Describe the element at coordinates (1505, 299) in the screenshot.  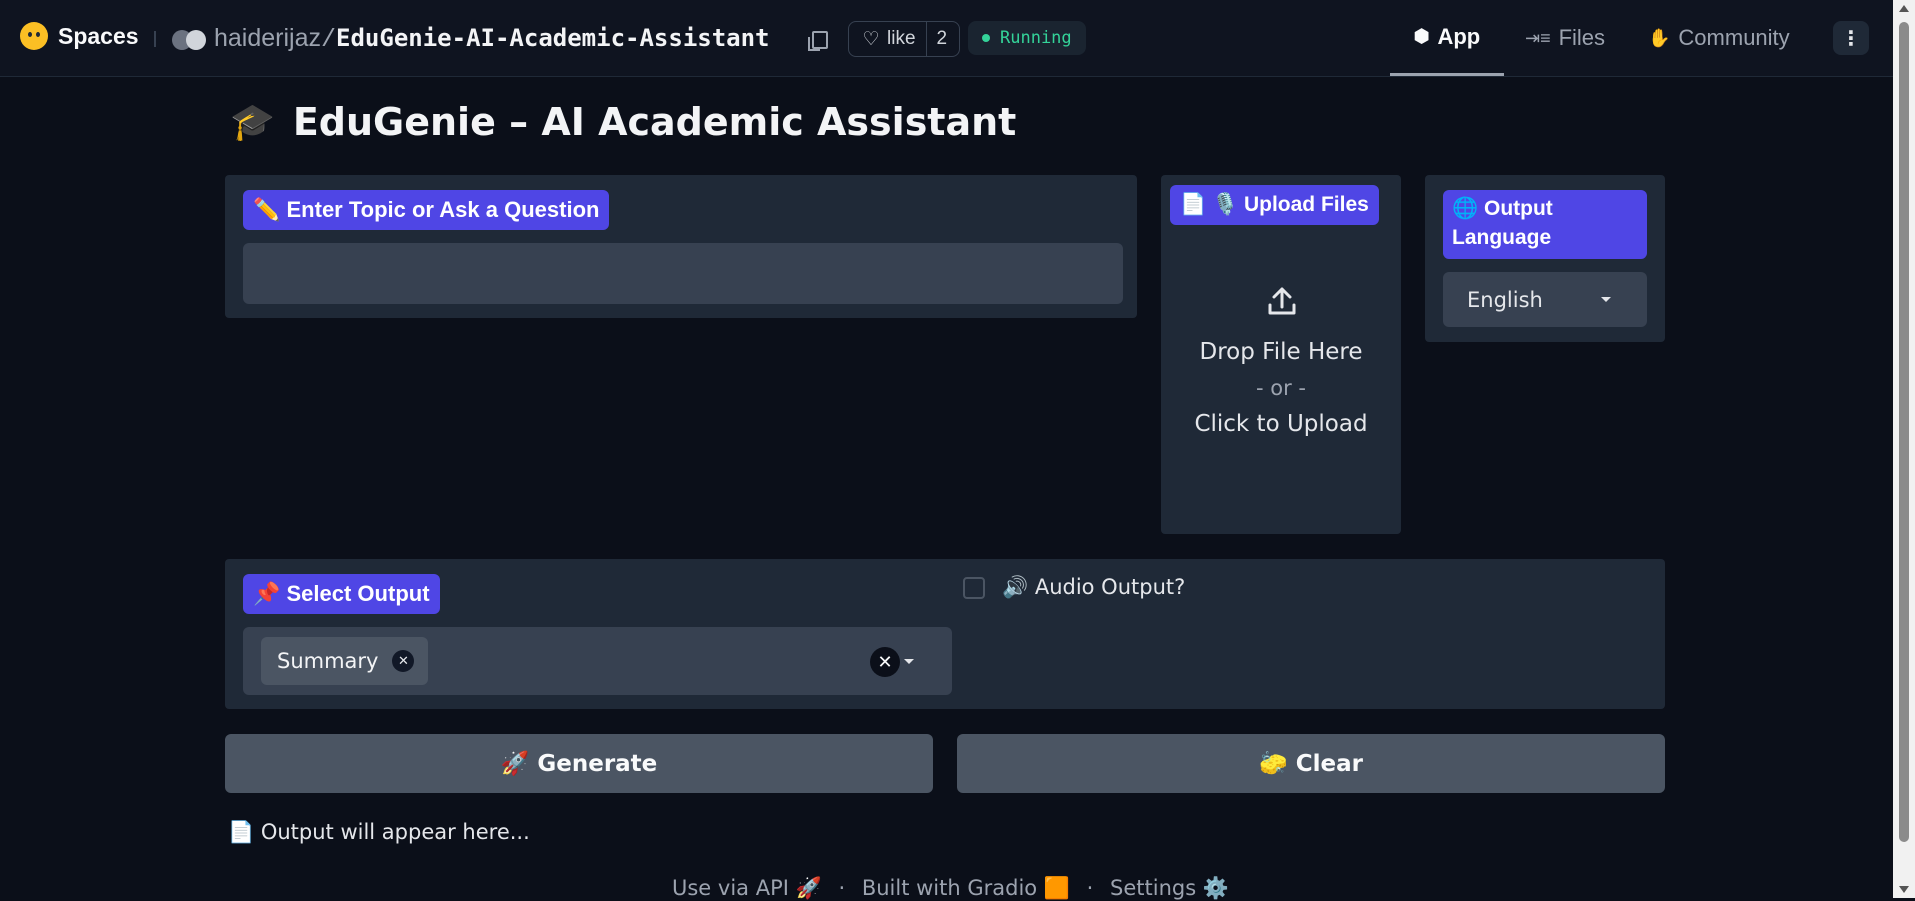
I see `language-value: English` at that location.